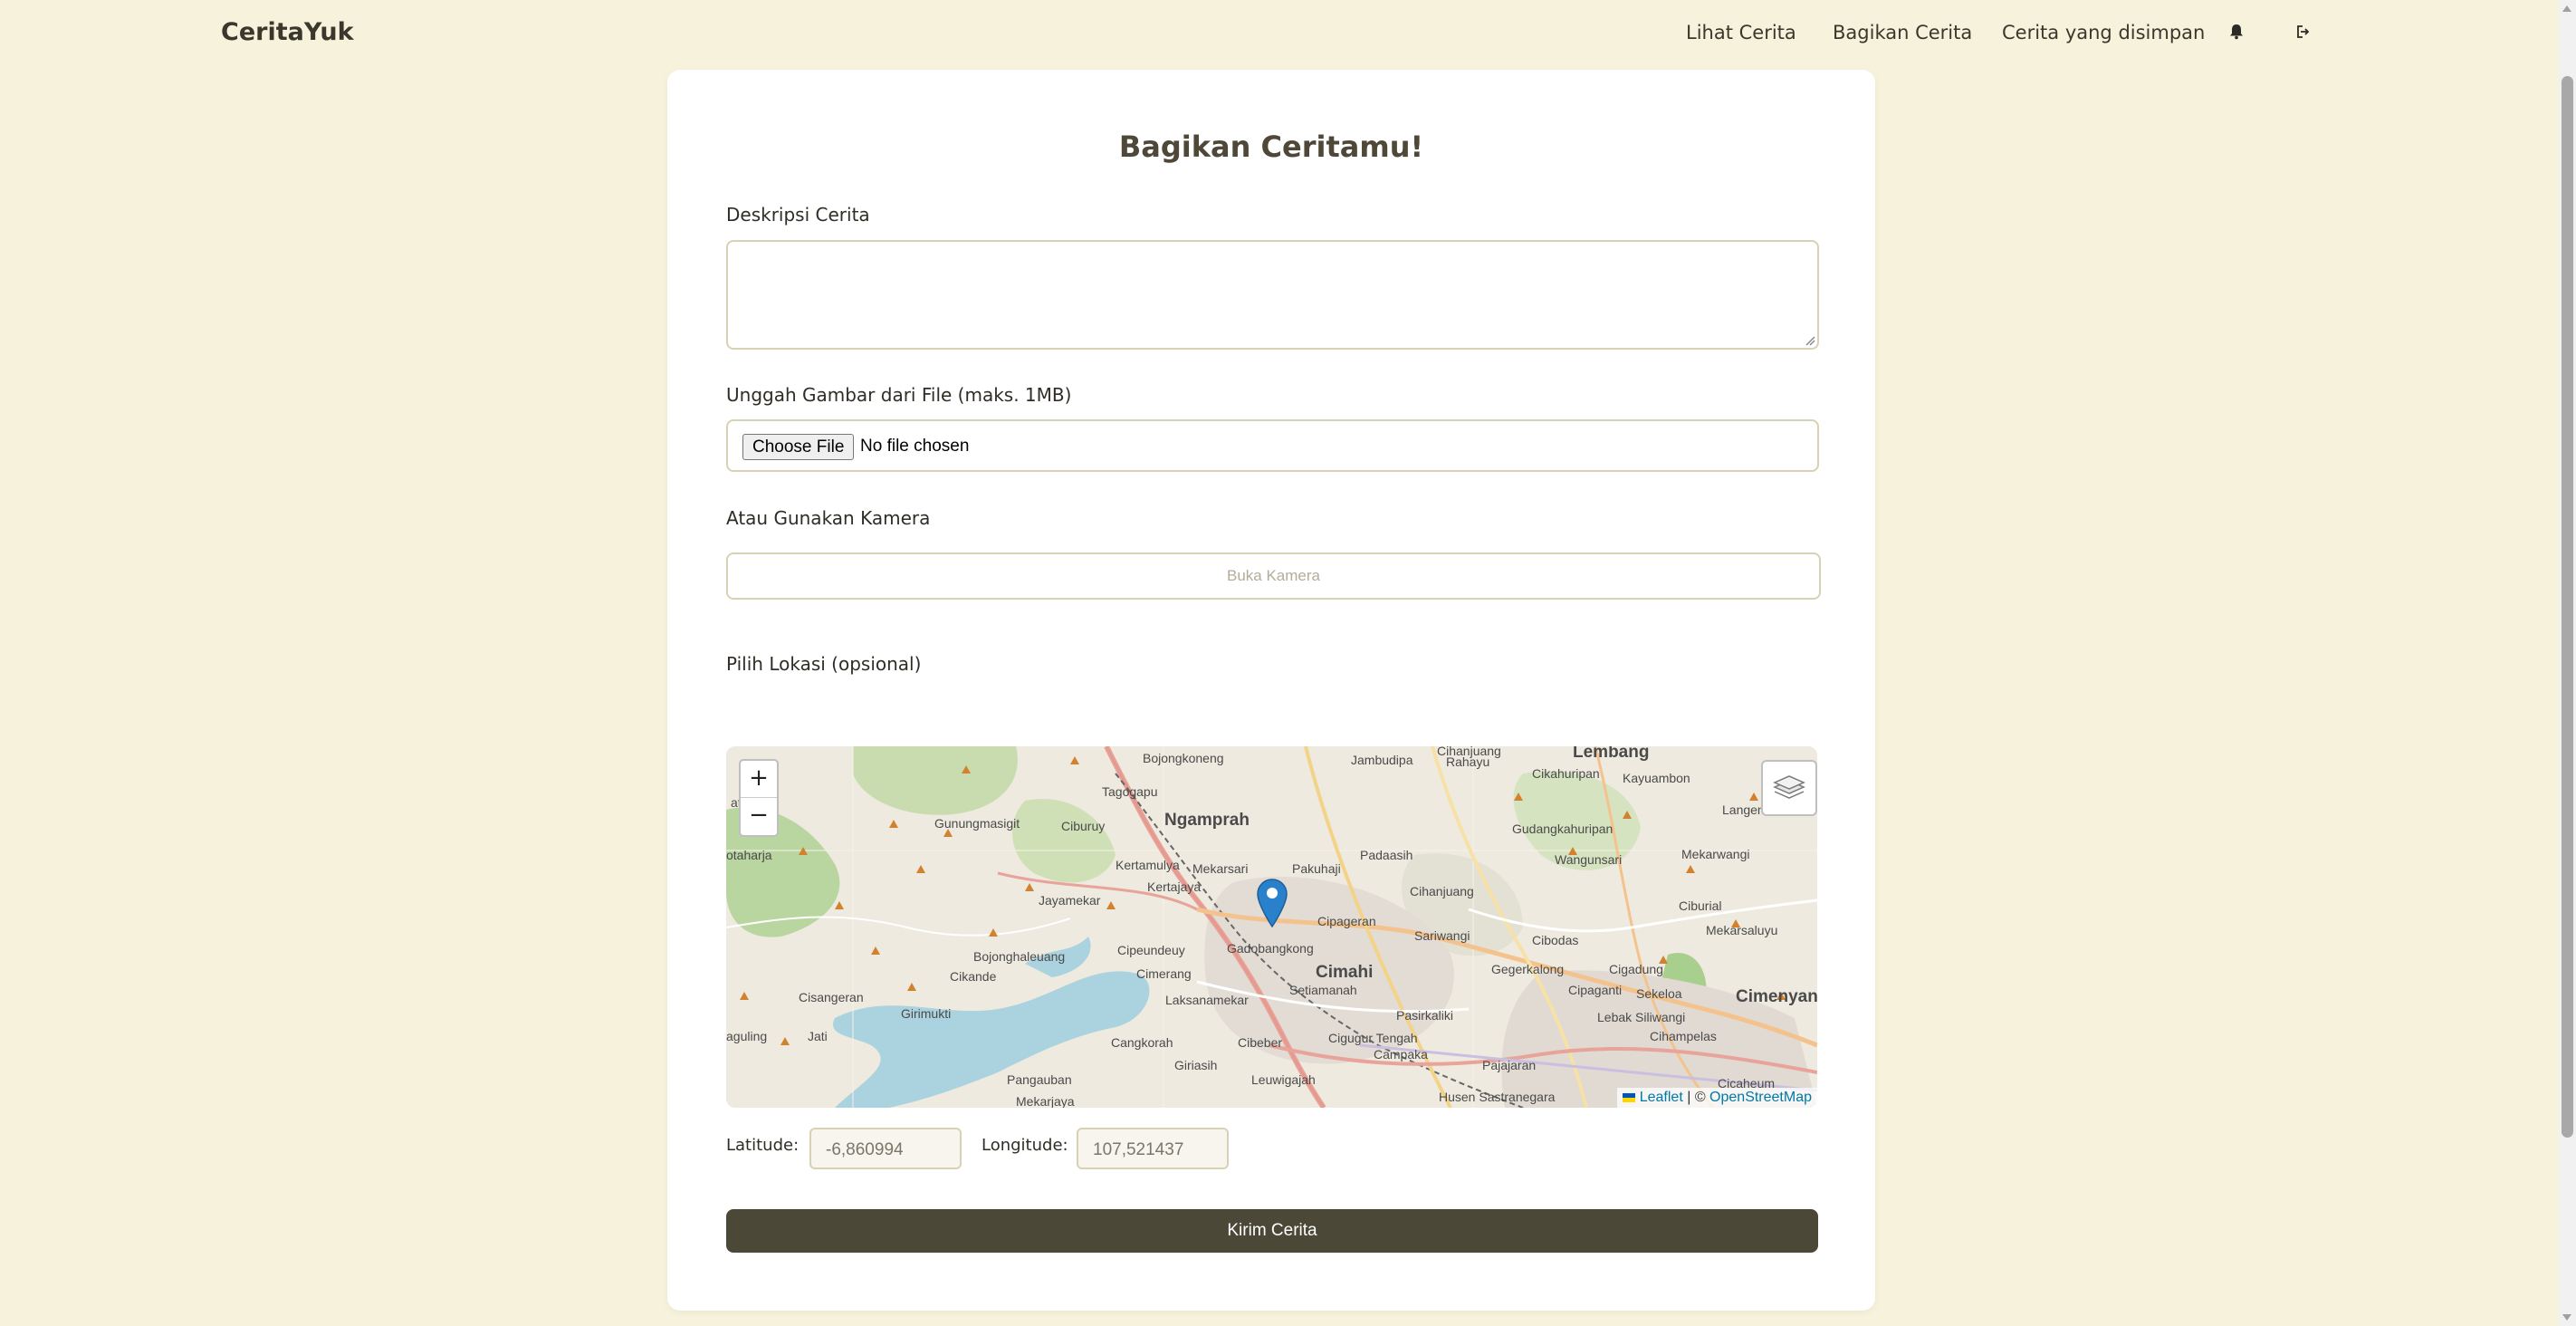 This screenshot has height=1326, width=2576. What do you see at coordinates (1153, 1148) in the screenshot?
I see `longitude-input: 107,521437` at bounding box center [1153, 1148].